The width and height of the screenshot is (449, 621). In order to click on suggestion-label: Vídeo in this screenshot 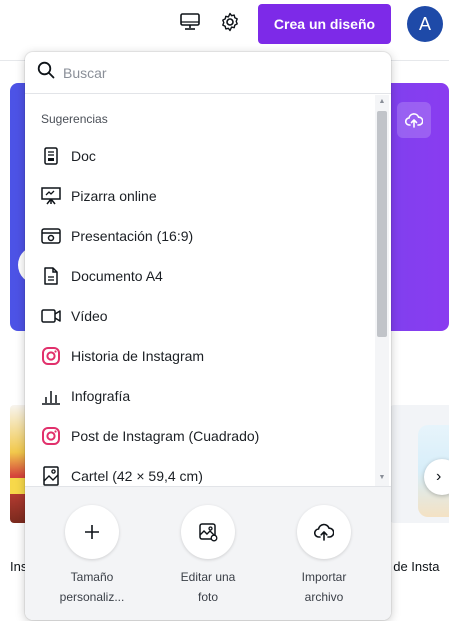, I will do `click(89, 316)`.